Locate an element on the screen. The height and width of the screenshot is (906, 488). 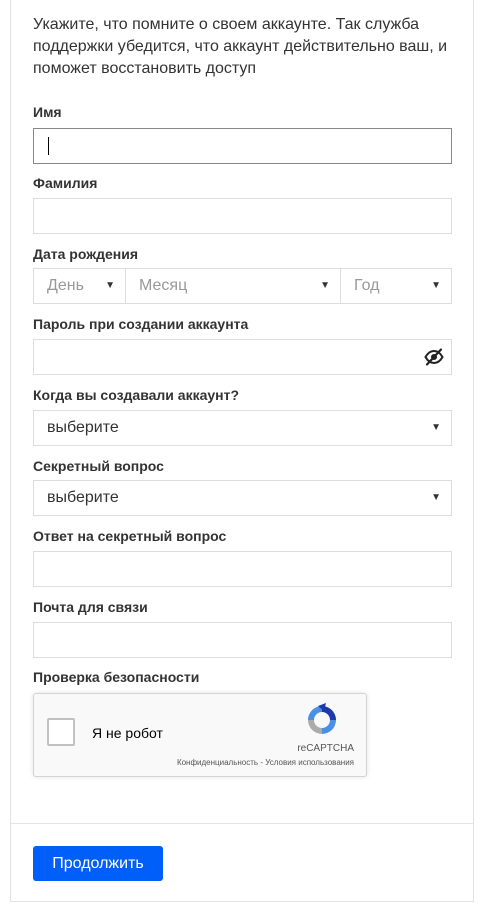
first-name-label: Имя is located at coordinates (47, 112).